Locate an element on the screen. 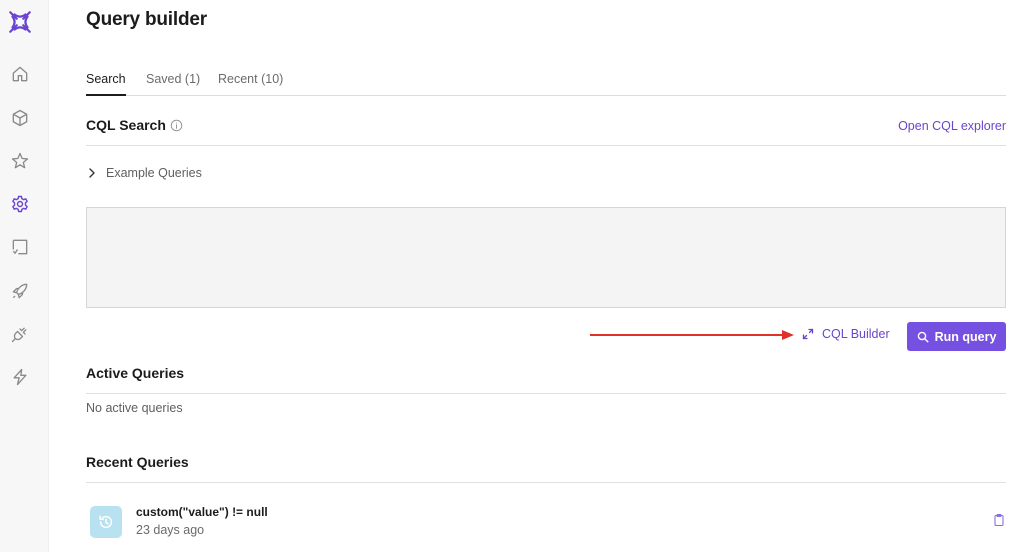  sidebar-item-quality is located at coordinates (20, 247).